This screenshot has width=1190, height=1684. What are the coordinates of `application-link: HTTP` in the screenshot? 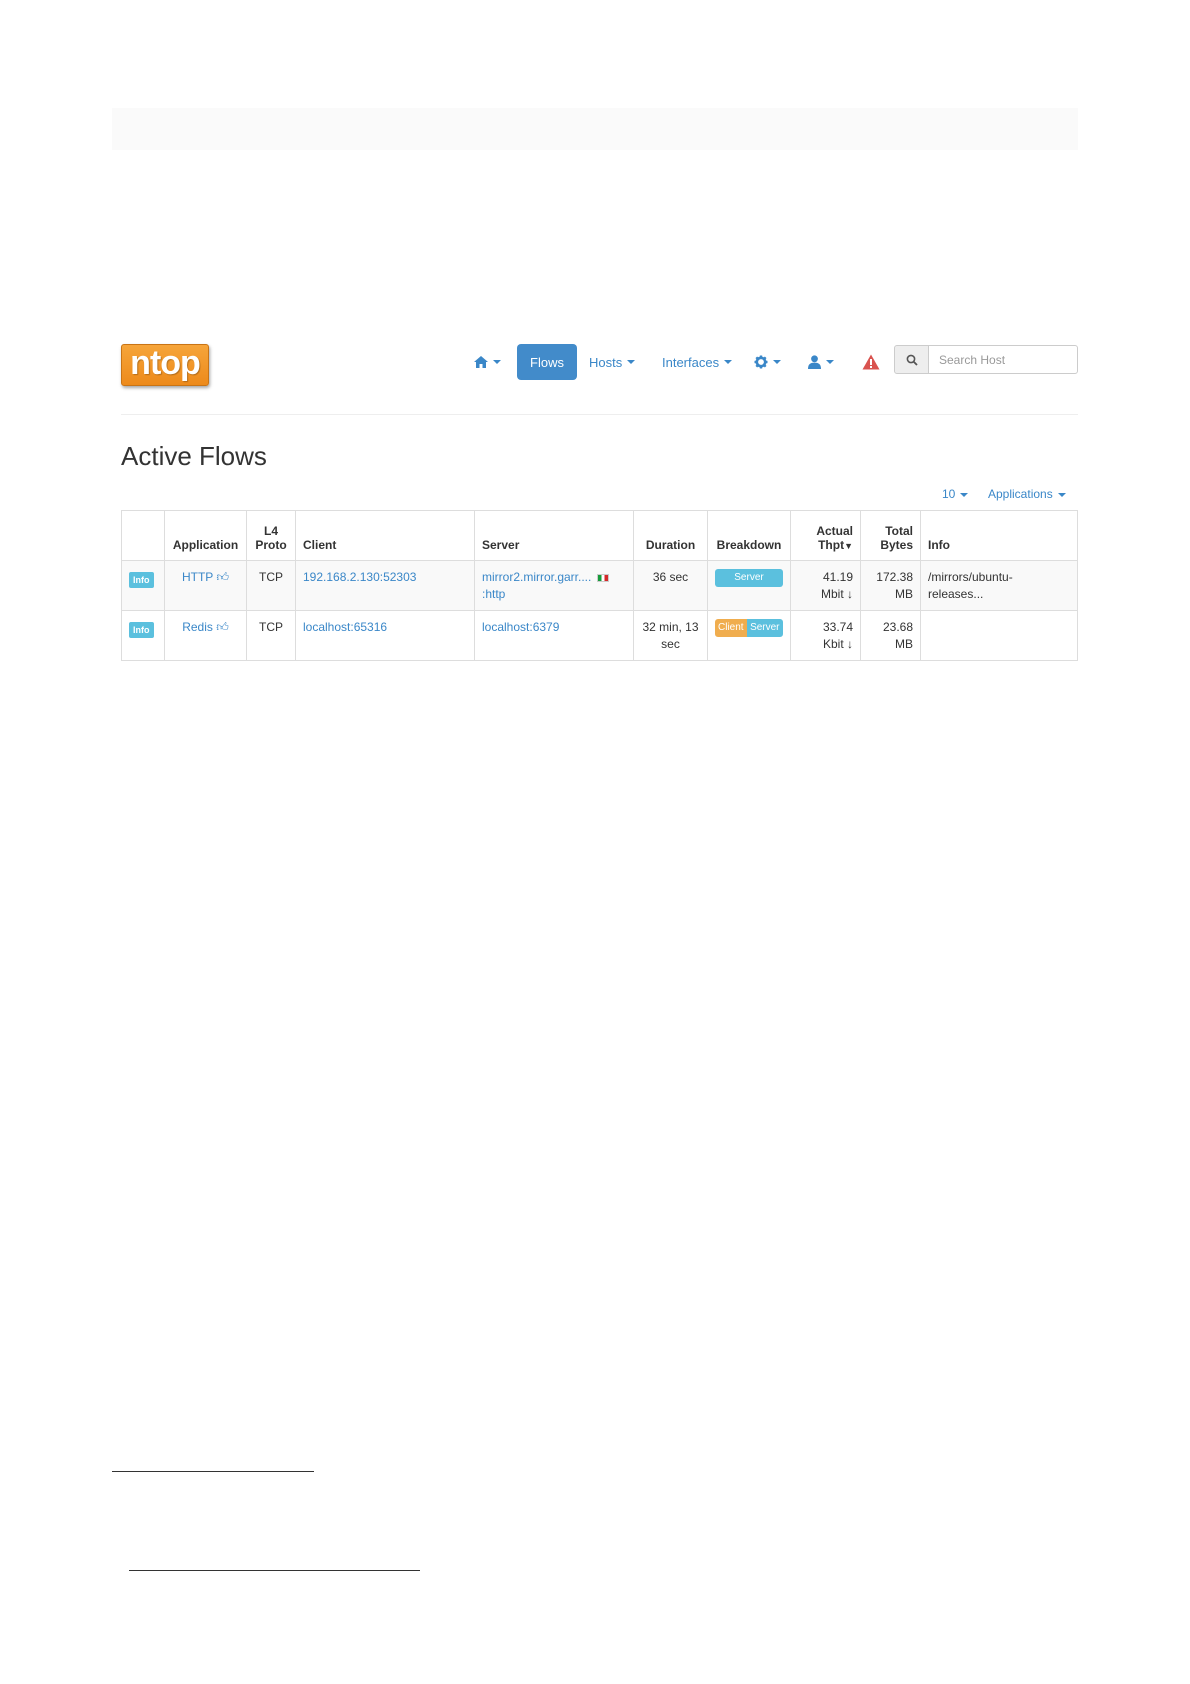 It's located at (197, 577).